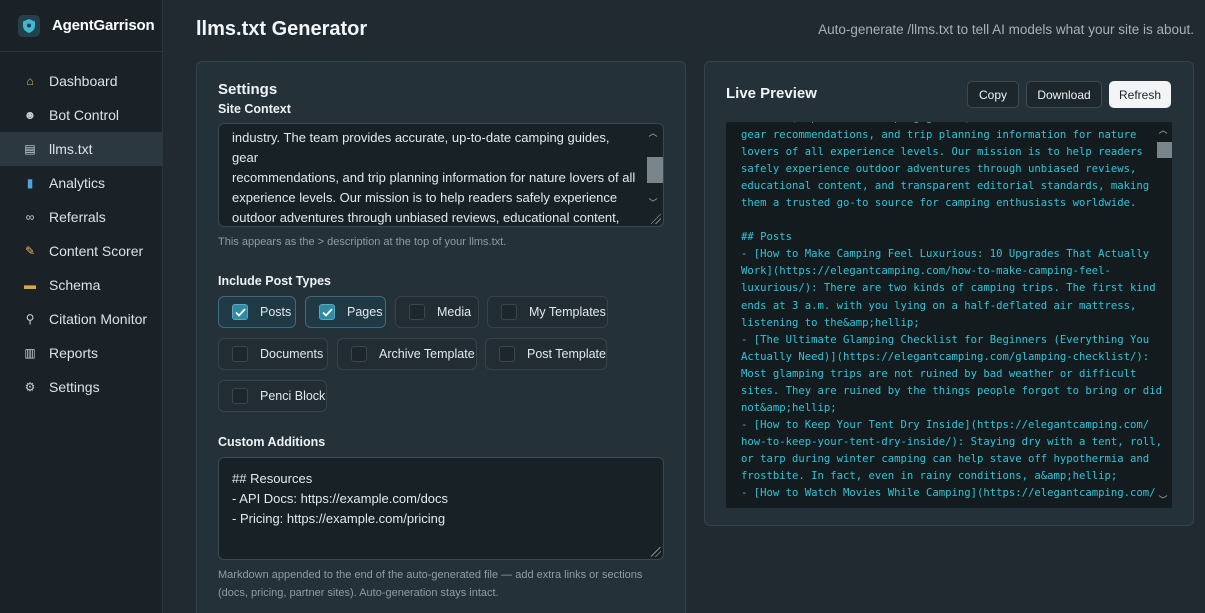  I want to click on post-type-checkbox-archive-template: Archive Template, so click(407, 354).